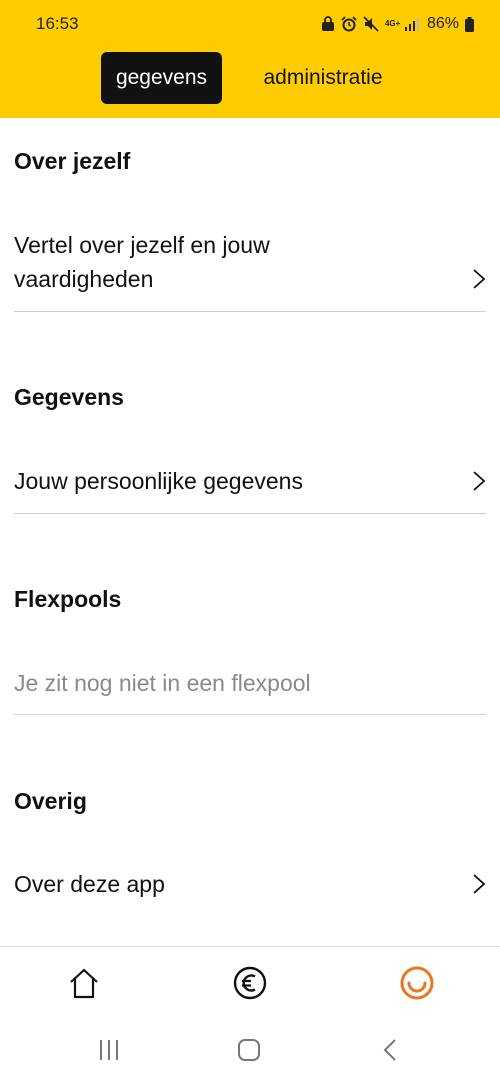 Image resolution: width=500 pixels, height=1083 pixels. Describe the element at coordinates (250, 24) in the screenshot. I see `status-bar: 16:53 4G+ 86%` at that location.